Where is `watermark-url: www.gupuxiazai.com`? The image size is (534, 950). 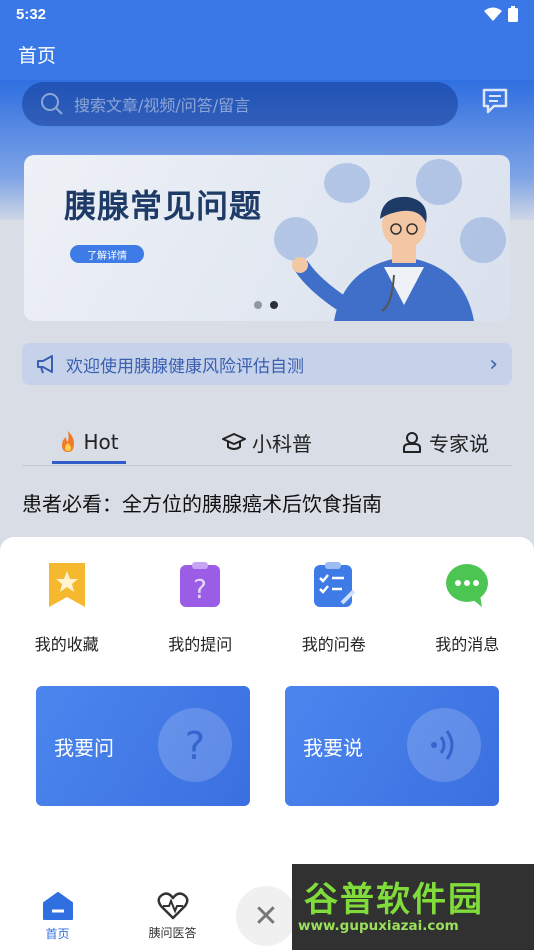
watermark-url: www.gupuxiazai.com is located at coordinates (378, 926).